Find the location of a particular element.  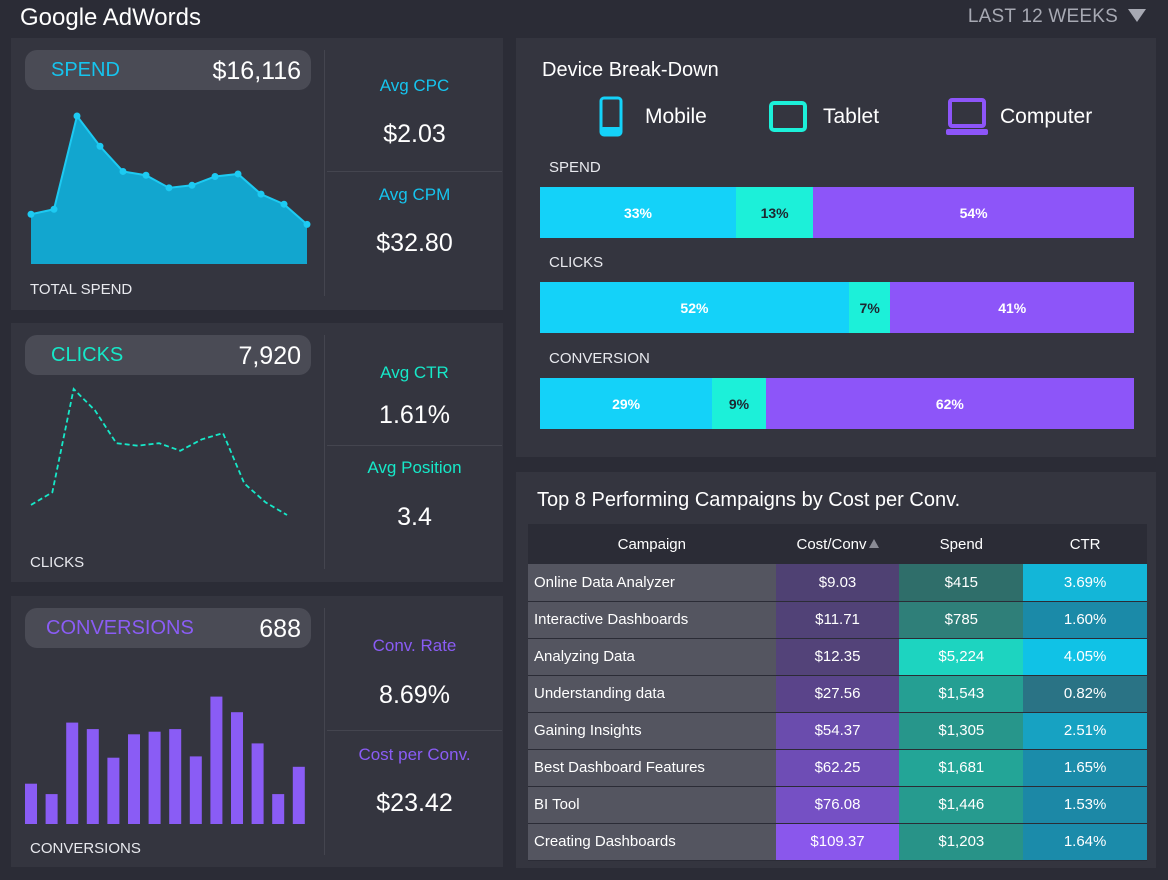

spend-cell: $1,446 is located at coordinates (961, 805).